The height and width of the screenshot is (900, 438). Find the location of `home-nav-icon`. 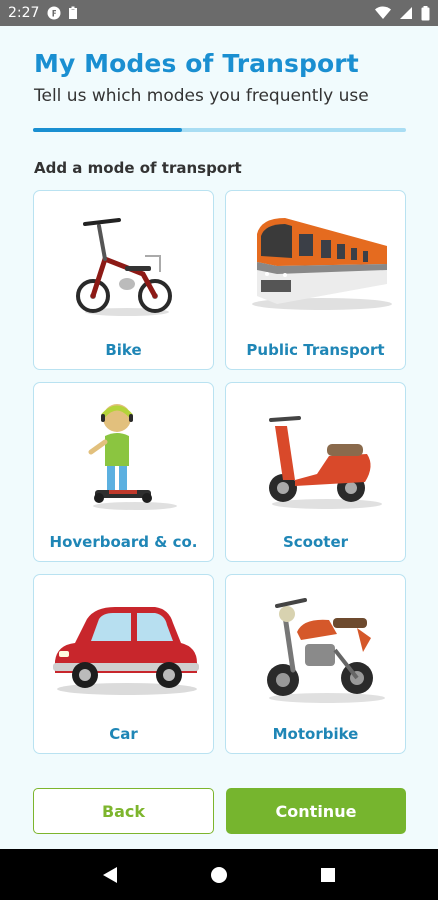

home-nav-icon is located at coordinates (219, 875).